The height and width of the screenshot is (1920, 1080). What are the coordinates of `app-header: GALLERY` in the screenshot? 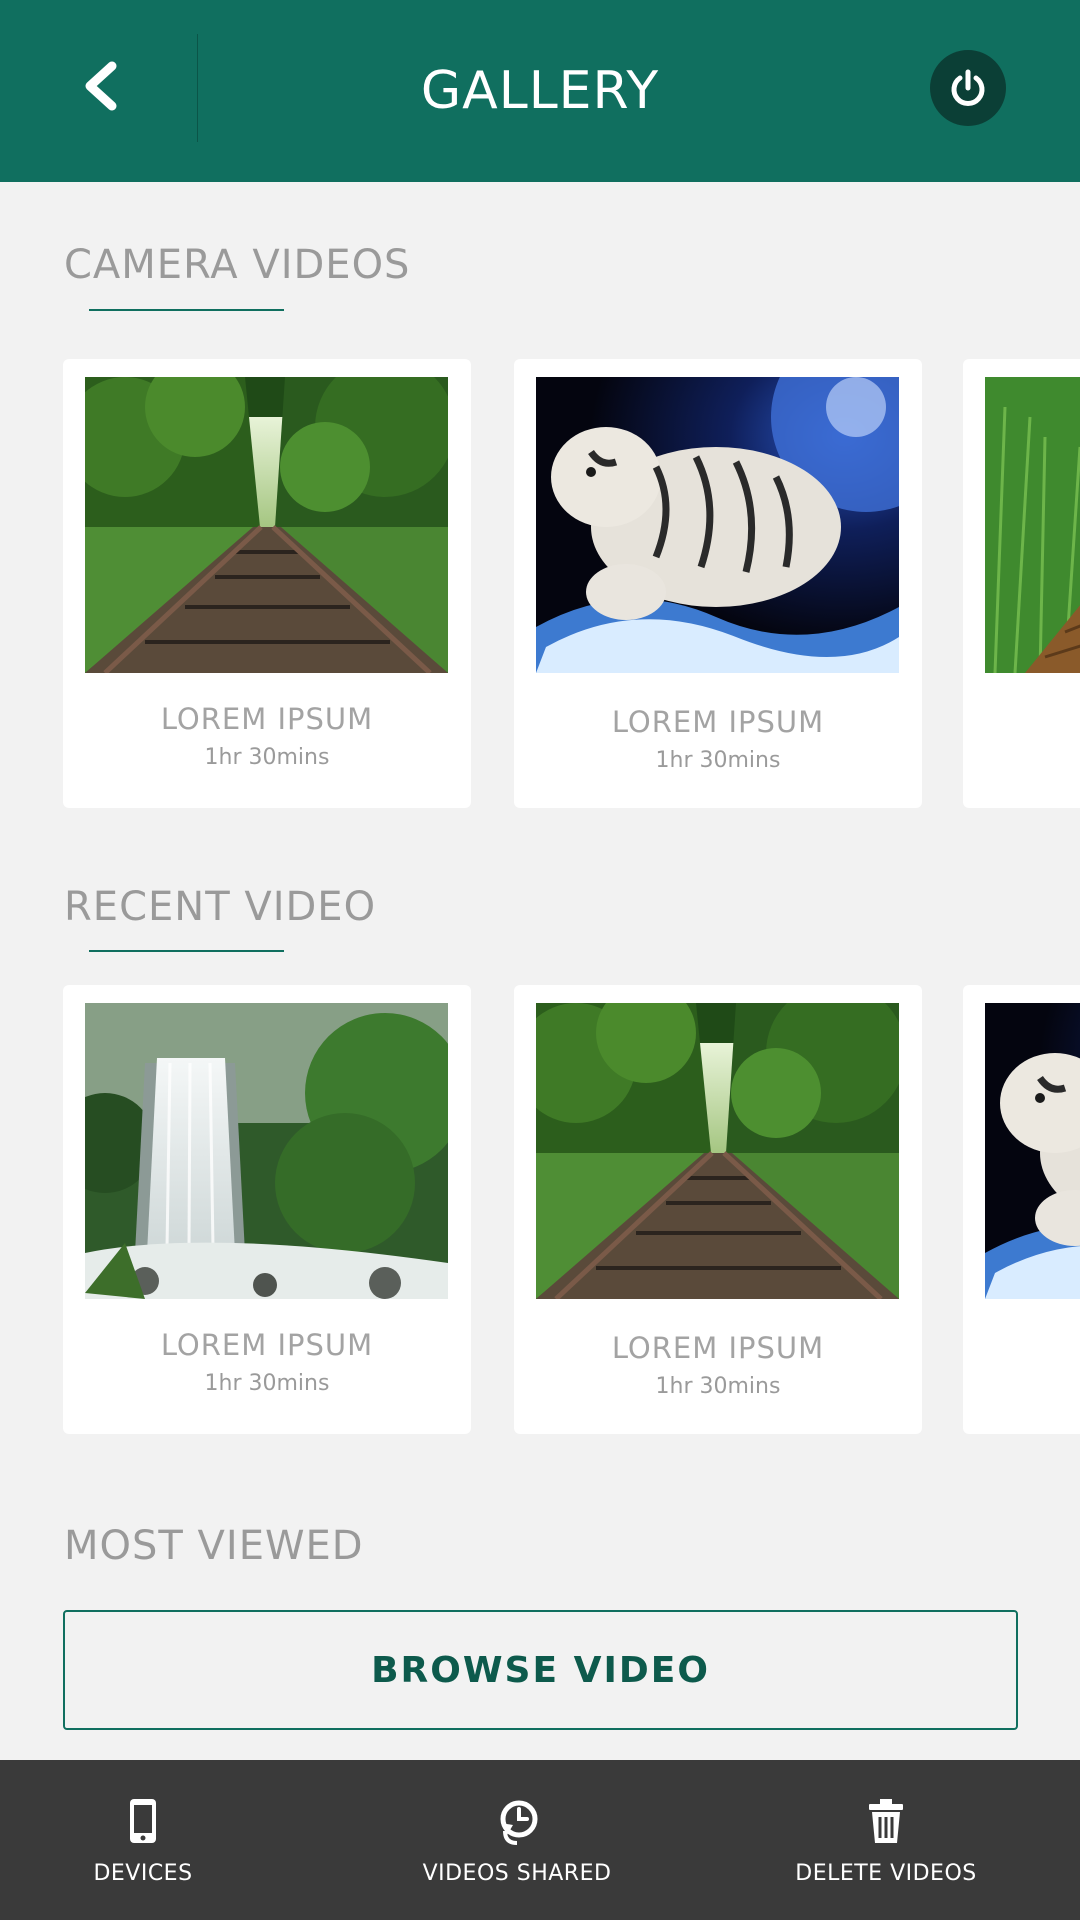 It's located at (540, 91).